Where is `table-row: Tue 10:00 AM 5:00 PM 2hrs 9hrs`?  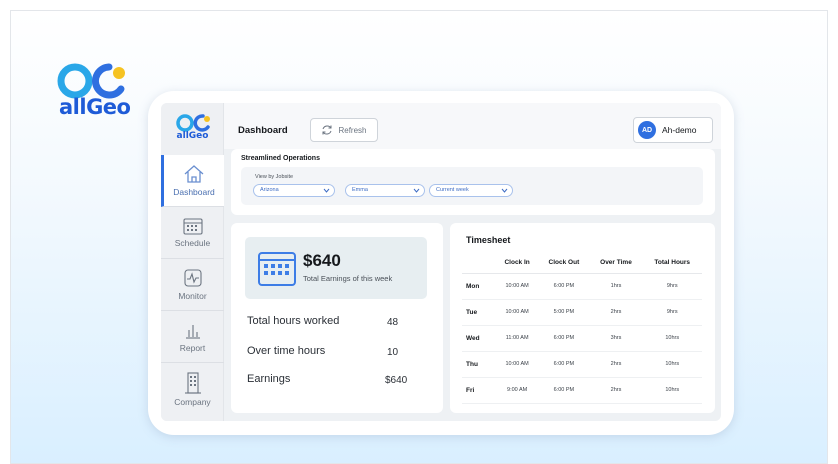 table-row: Tue 10:00 AM 5:00 PM 2hrs 9hrs is located at coordinates (582, 312).